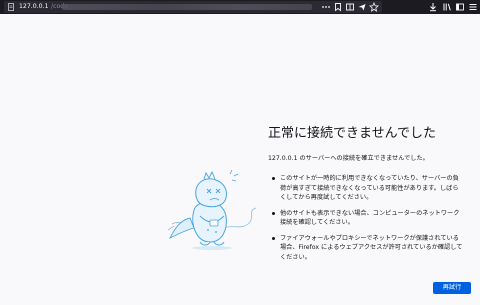  Describe the element at coordinates (352, 133) in the screenshot. I see `error-title: 正常に接続できませんでした` at that location.